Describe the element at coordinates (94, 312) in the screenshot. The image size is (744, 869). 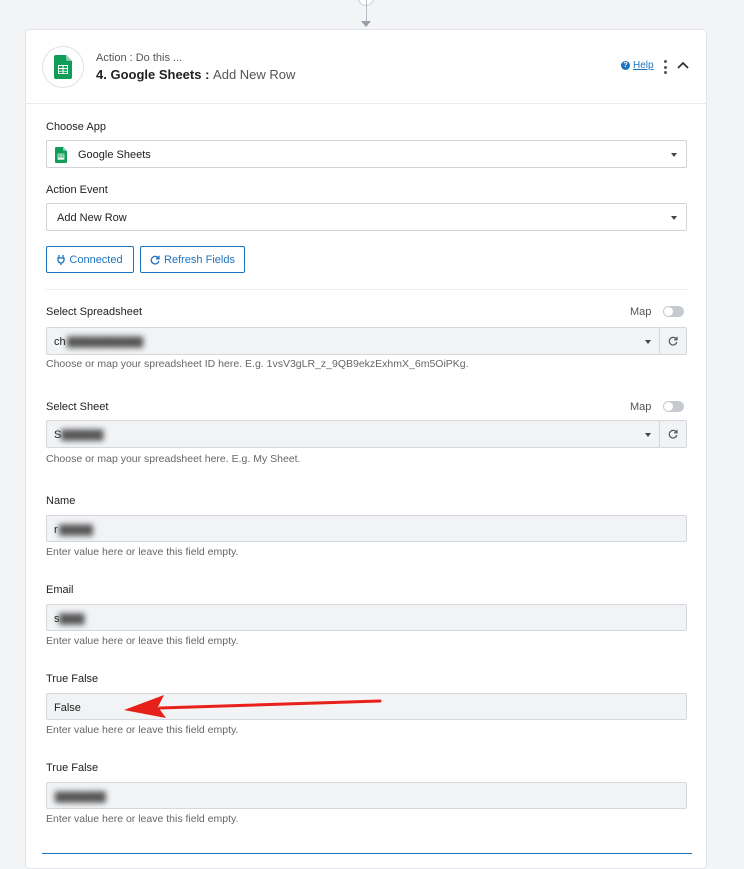
I see `select-spreadsheet-label: Select Spreadsheet` at that location.